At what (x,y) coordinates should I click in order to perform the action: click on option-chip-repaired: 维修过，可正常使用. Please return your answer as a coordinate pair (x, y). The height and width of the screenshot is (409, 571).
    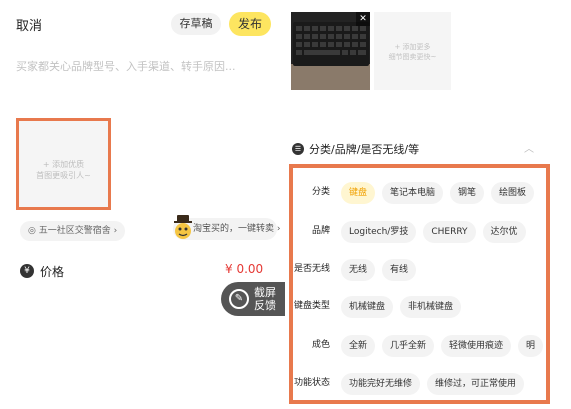
    Looking at the image, I should click on (476, 384).